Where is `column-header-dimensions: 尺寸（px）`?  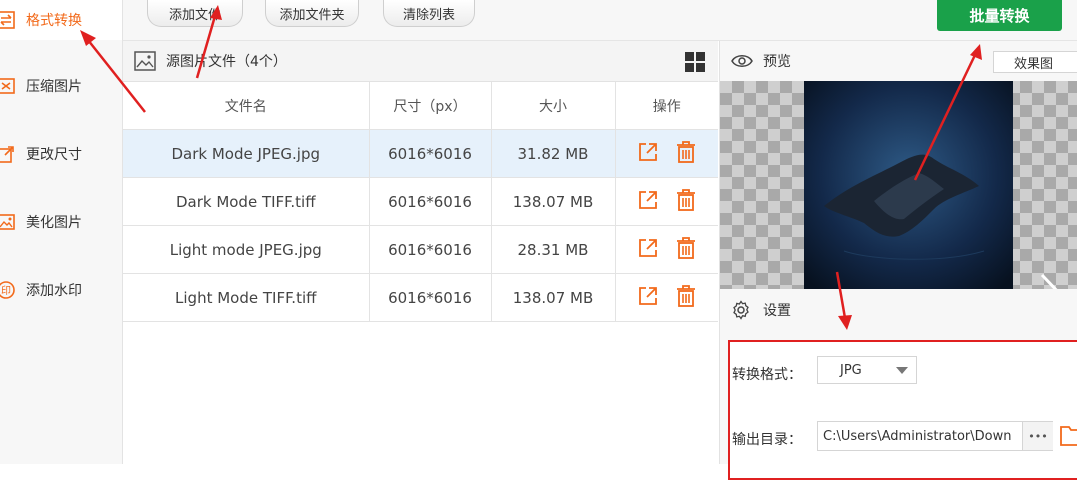 column-header-dimensions: 尺寸（px） is located at coordinates (430, 106).